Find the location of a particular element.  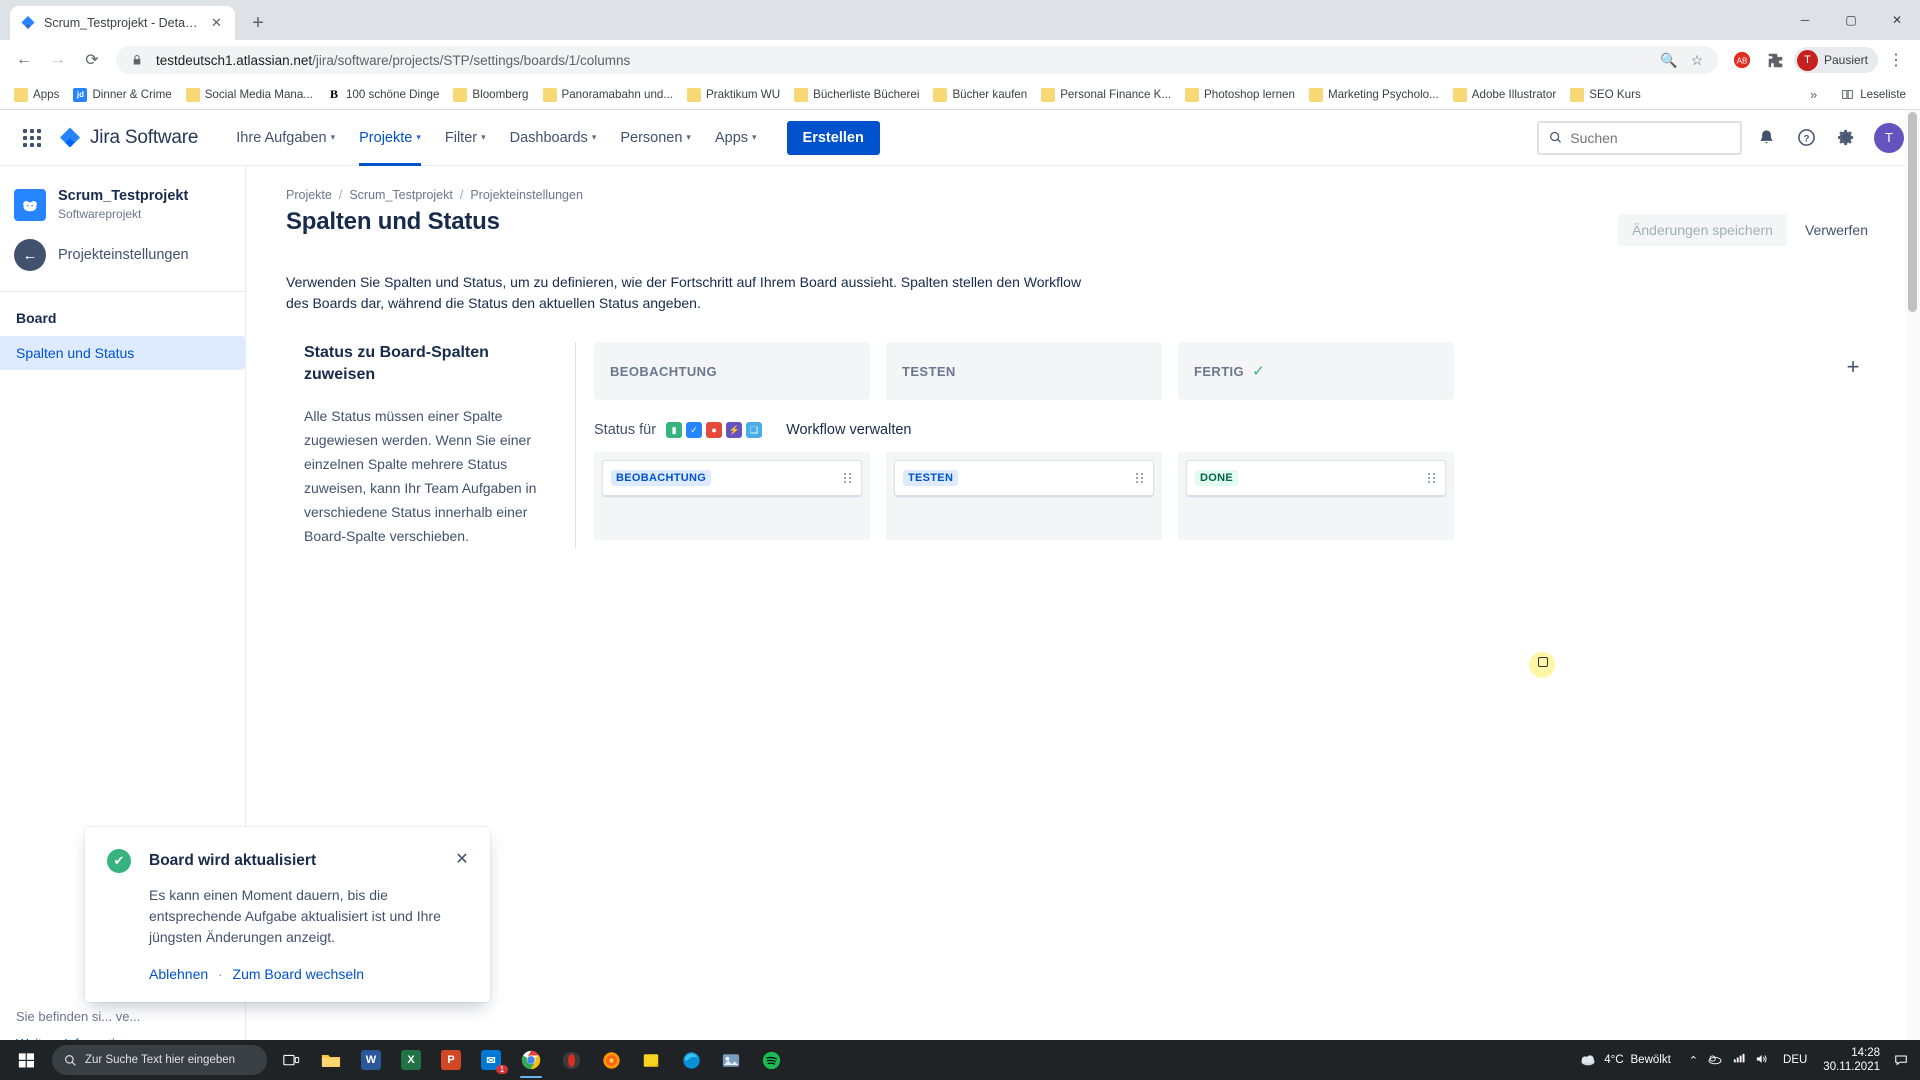

column-header: FERTIG ✓ is located at coordinates (1316, 371).